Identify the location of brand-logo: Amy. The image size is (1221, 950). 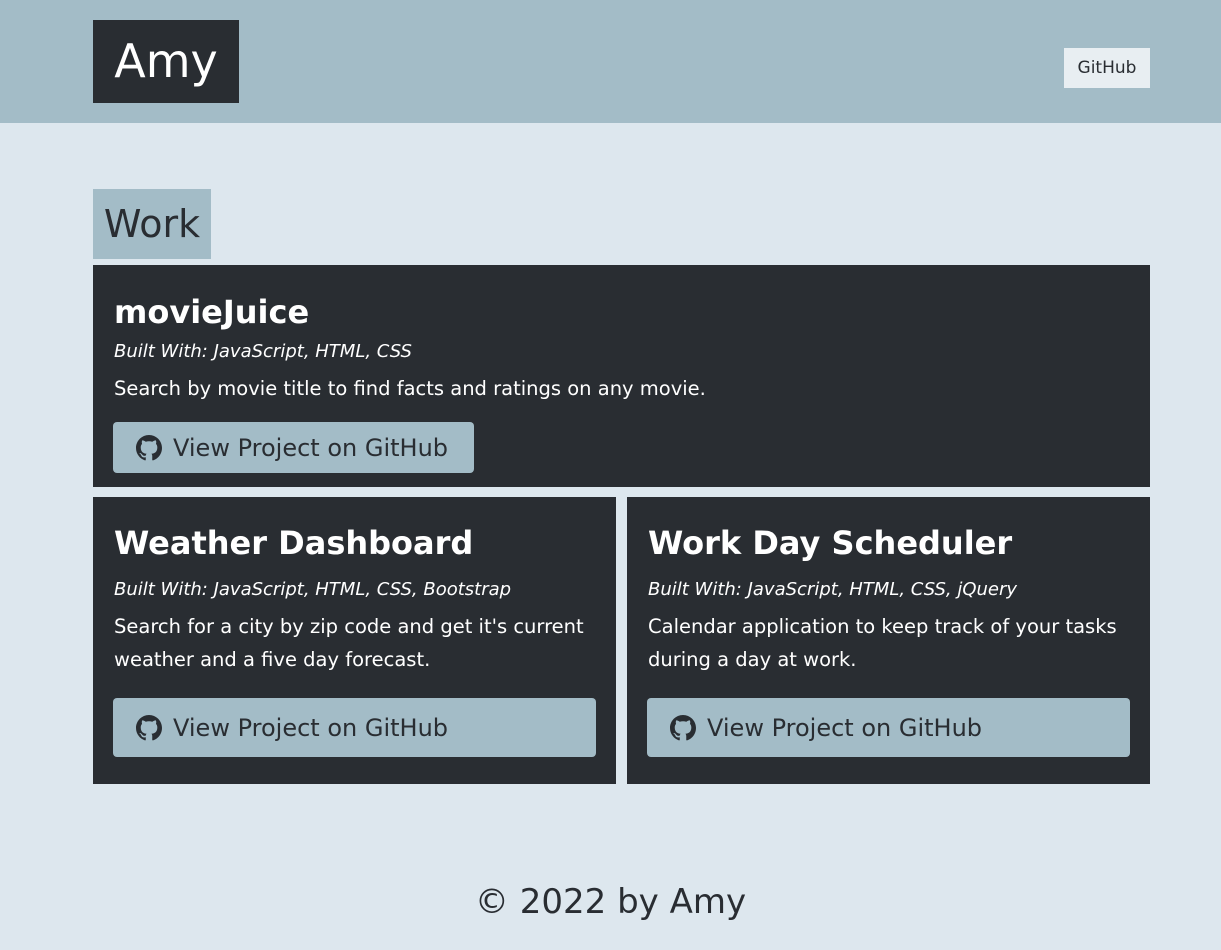
(166, 61).